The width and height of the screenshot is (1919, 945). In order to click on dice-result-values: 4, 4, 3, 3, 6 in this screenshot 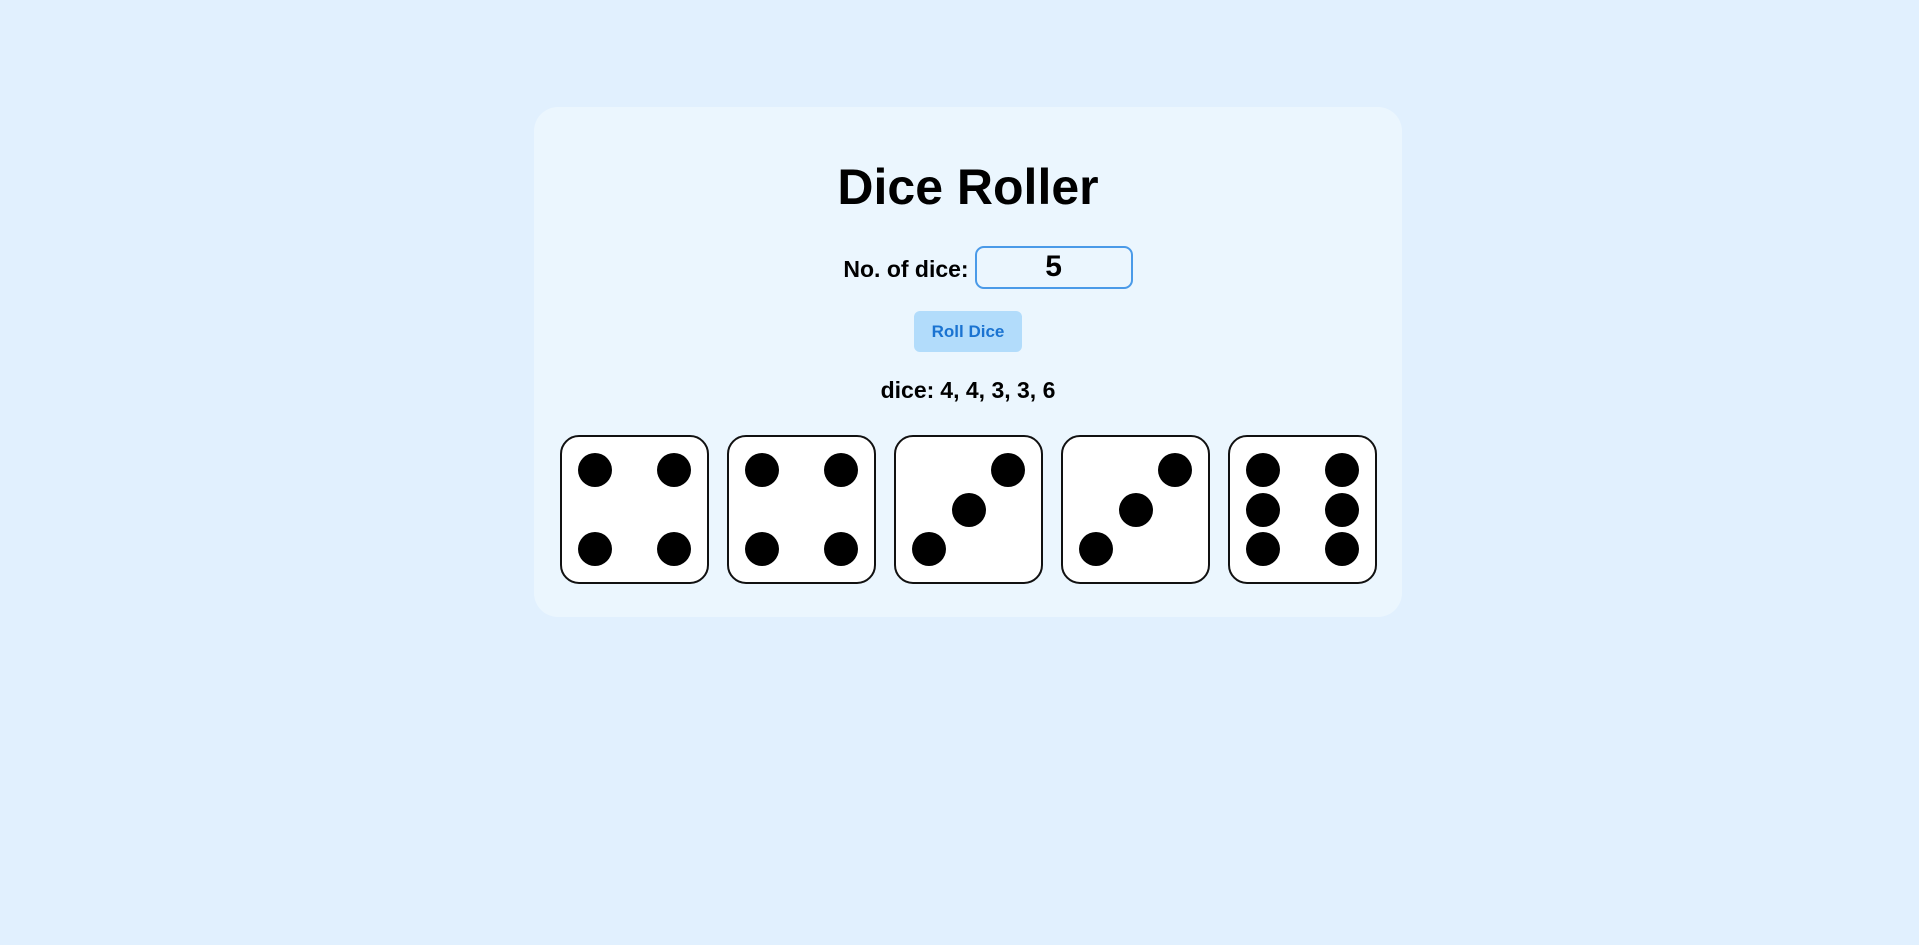, I will do `click(998, 390)`.